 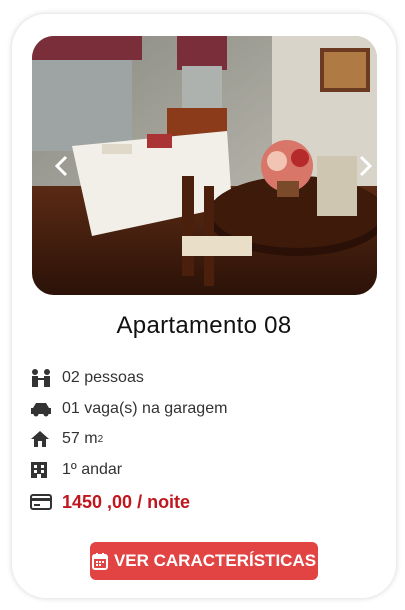 I want to click on feature-parking: 01 vaga(s) na garagem, so click(x=128, y=409).